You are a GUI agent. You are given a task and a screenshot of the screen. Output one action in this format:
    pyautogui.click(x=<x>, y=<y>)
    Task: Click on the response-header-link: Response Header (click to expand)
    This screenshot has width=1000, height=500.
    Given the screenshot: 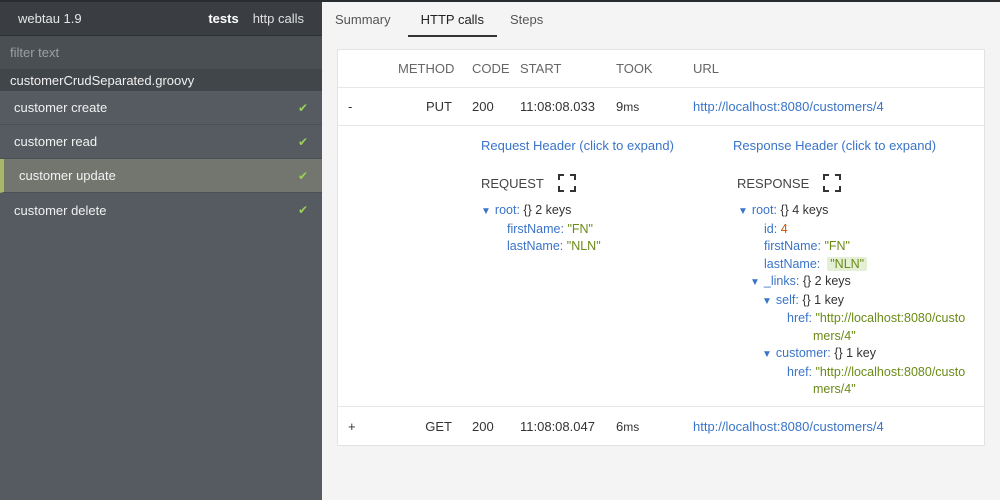 What is the action you would take?
    pyautogui.click(x=858, y=150)
    